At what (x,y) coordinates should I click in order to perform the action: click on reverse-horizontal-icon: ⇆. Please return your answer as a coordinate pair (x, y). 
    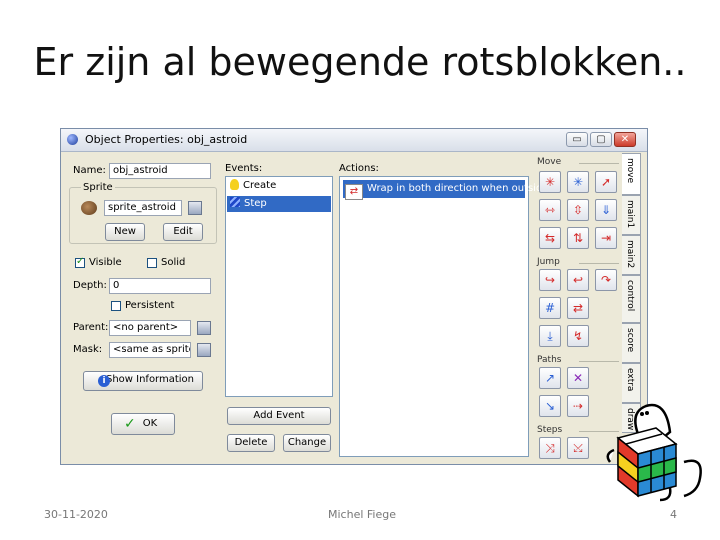
    Looking at the image, I should click on (550, 238).